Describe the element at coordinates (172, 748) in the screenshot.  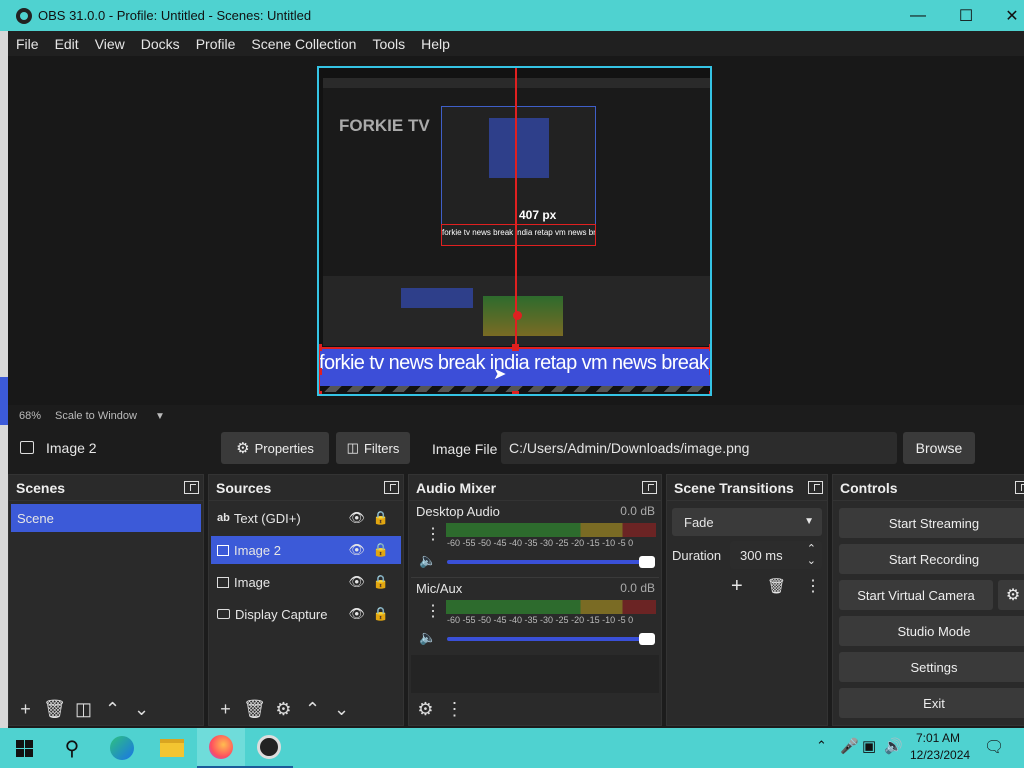
I see `file-explorer-icon` at that location.